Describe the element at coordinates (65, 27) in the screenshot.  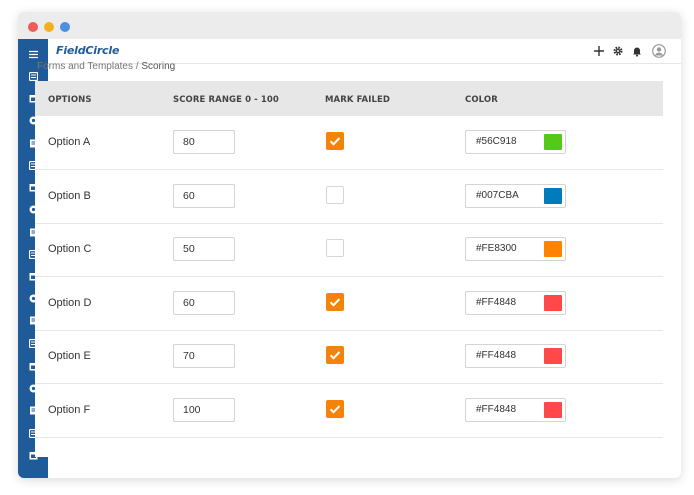
I see `maximize-window-dot` at that location.